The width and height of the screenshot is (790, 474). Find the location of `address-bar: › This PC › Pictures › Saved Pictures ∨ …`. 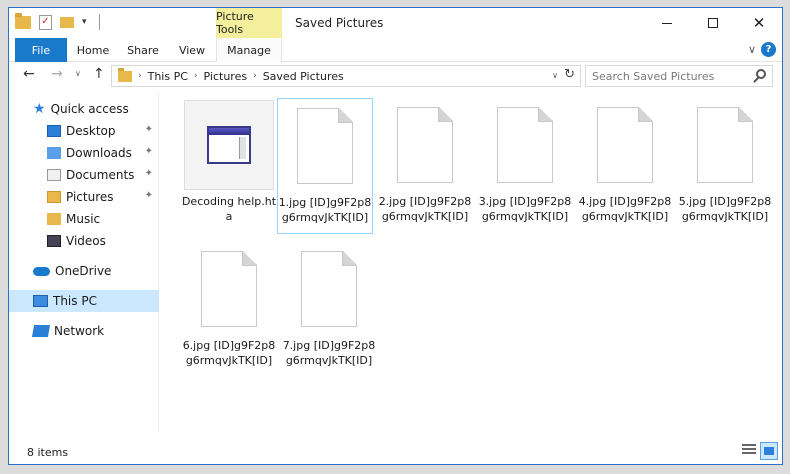

address-bar: › This PC › Pictures › Saved Pictures ∨ … is located at coordinates (346, 76).